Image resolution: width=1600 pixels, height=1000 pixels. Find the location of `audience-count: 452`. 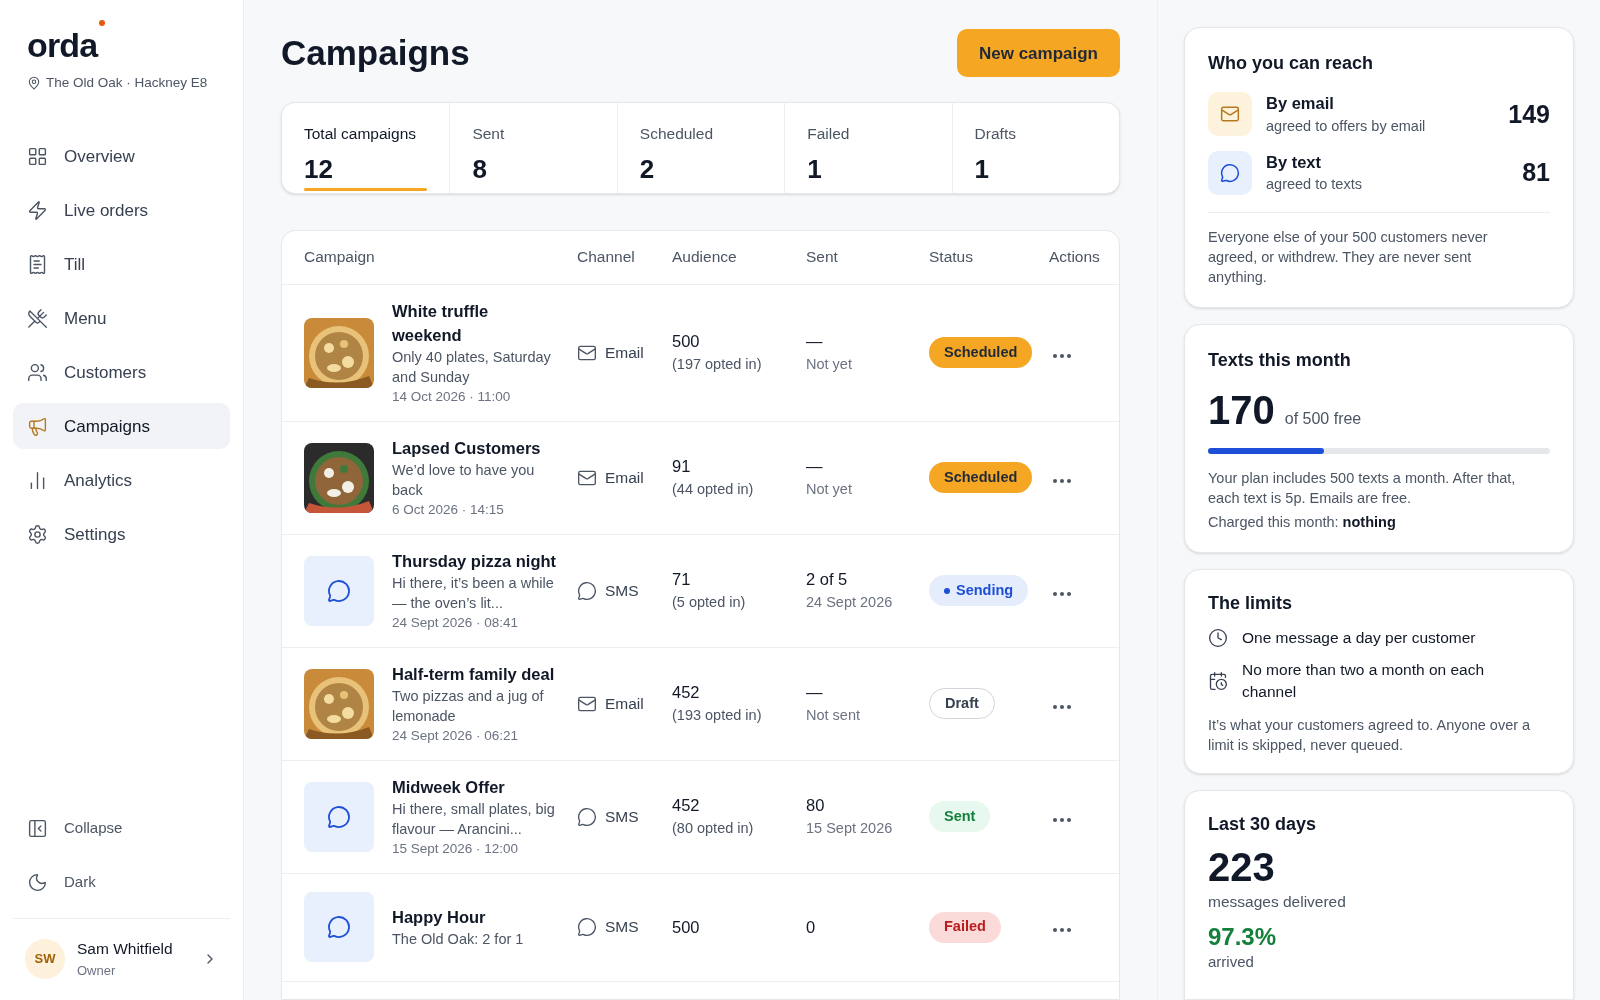

audience-count: 452 is located at coordinates (686, 806).